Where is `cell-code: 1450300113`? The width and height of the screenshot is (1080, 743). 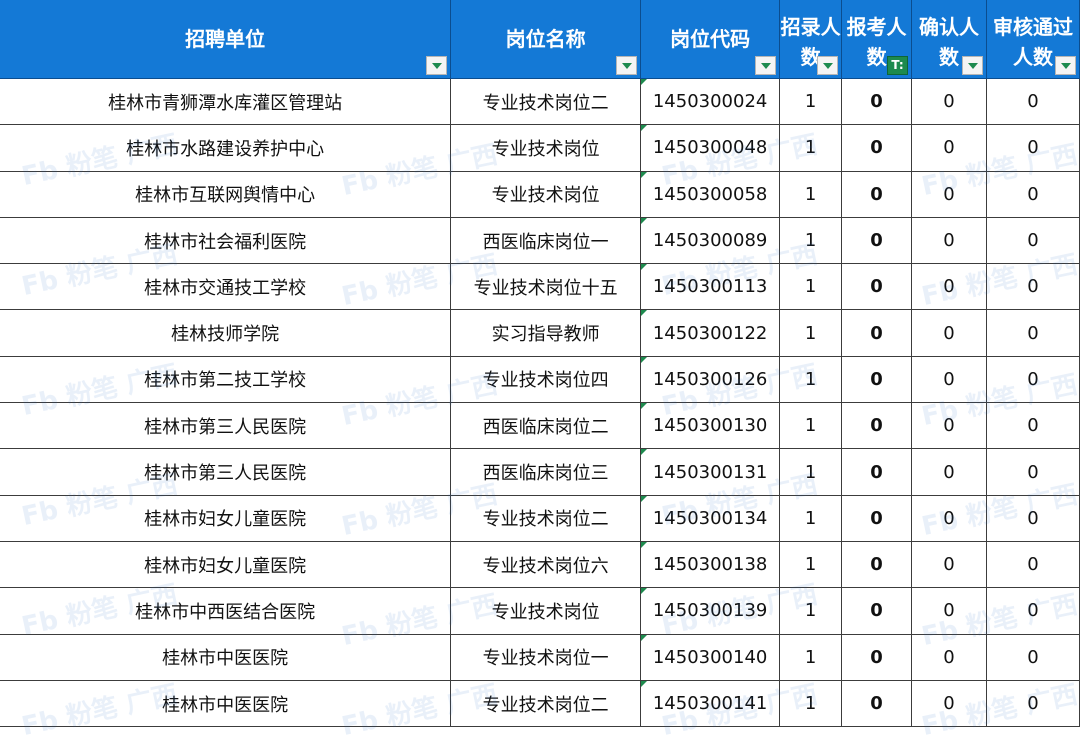
cell-code: 1450300113 is located at coordinates (710, 287).